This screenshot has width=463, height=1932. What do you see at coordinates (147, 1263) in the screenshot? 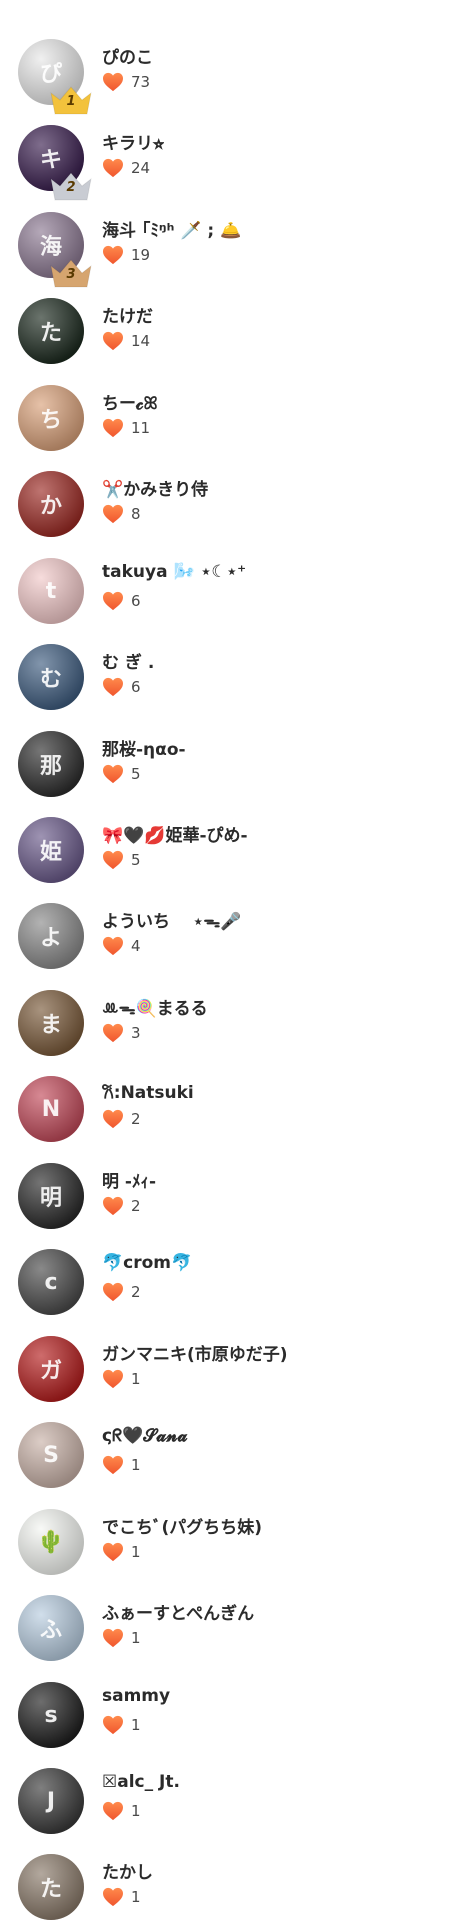
I see `user-name: 🐬crom🐬` at bounding box center [147, 1263].